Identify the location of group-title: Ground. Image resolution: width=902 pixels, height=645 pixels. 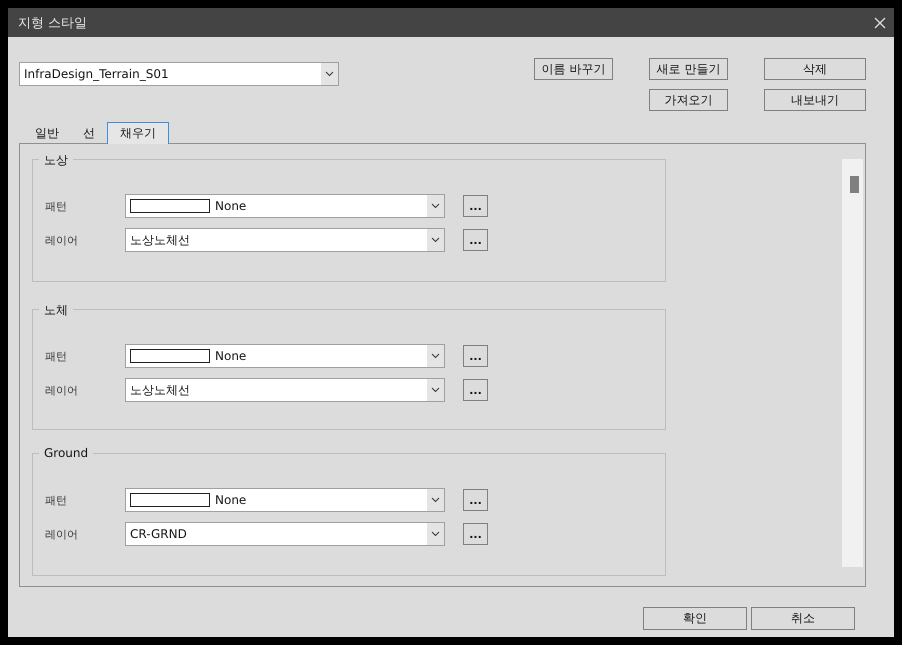
(66, 453).